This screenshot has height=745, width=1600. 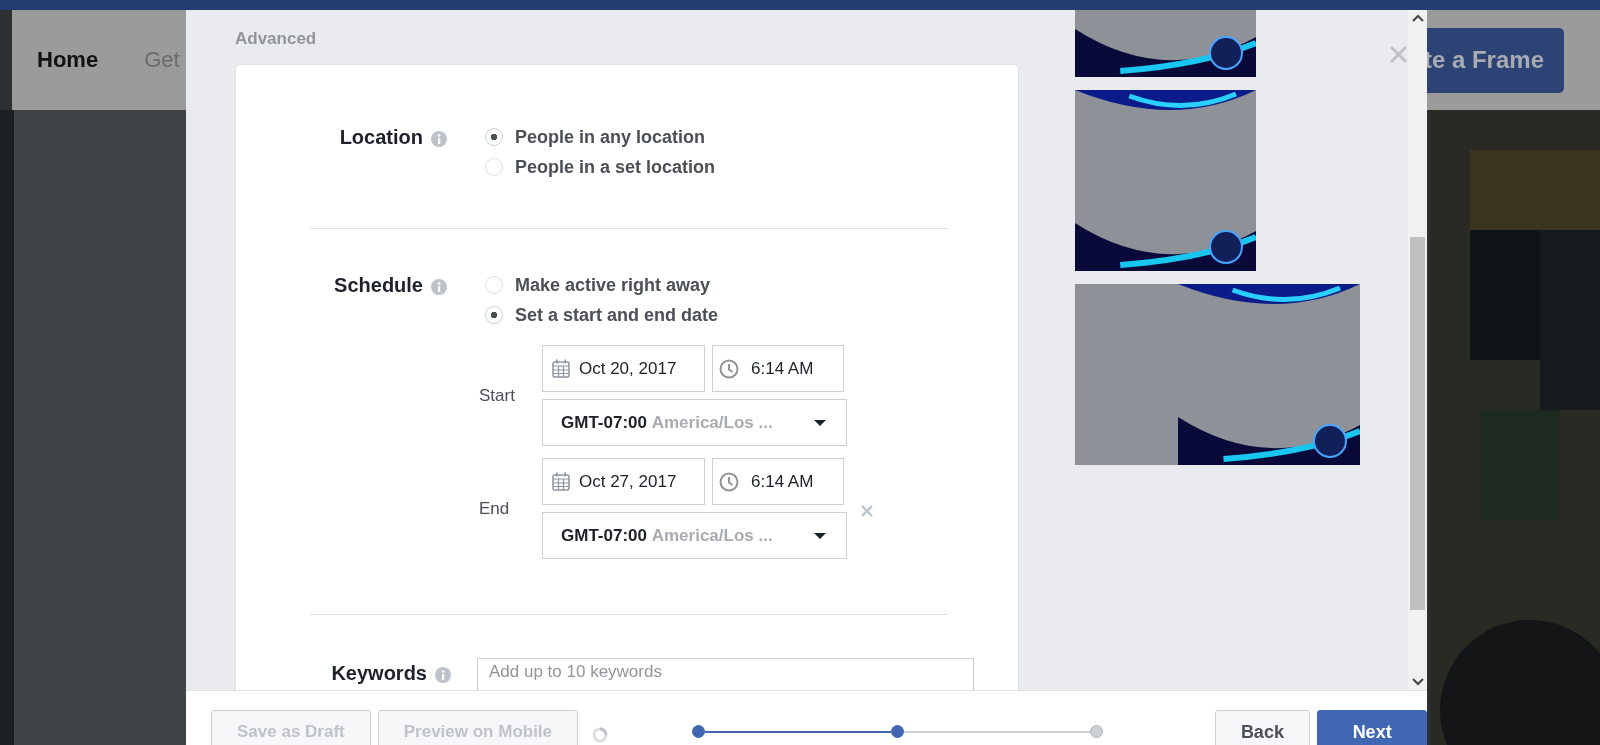 What do you see at coordinates (276, 39) in the screenshot?
I see `section-title: Advanced` at bounding box center [276, 39].